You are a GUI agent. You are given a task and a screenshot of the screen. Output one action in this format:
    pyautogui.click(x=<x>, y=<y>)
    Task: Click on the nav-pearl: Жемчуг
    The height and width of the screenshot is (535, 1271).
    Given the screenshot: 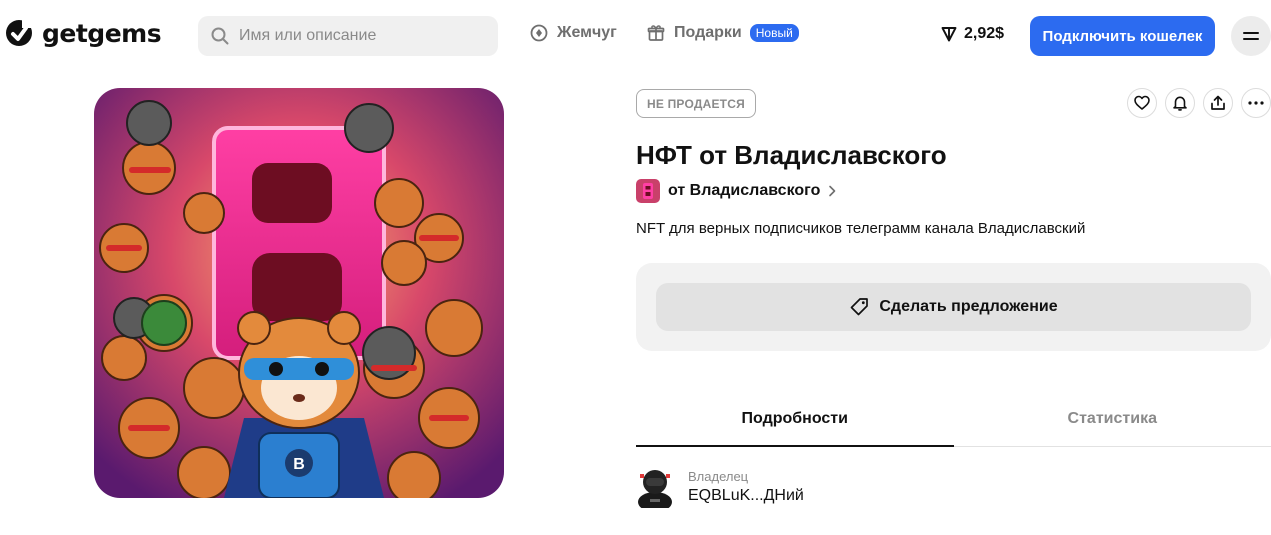 What is the action you would take?
    pyautogui.click(x=573, y=33)
    